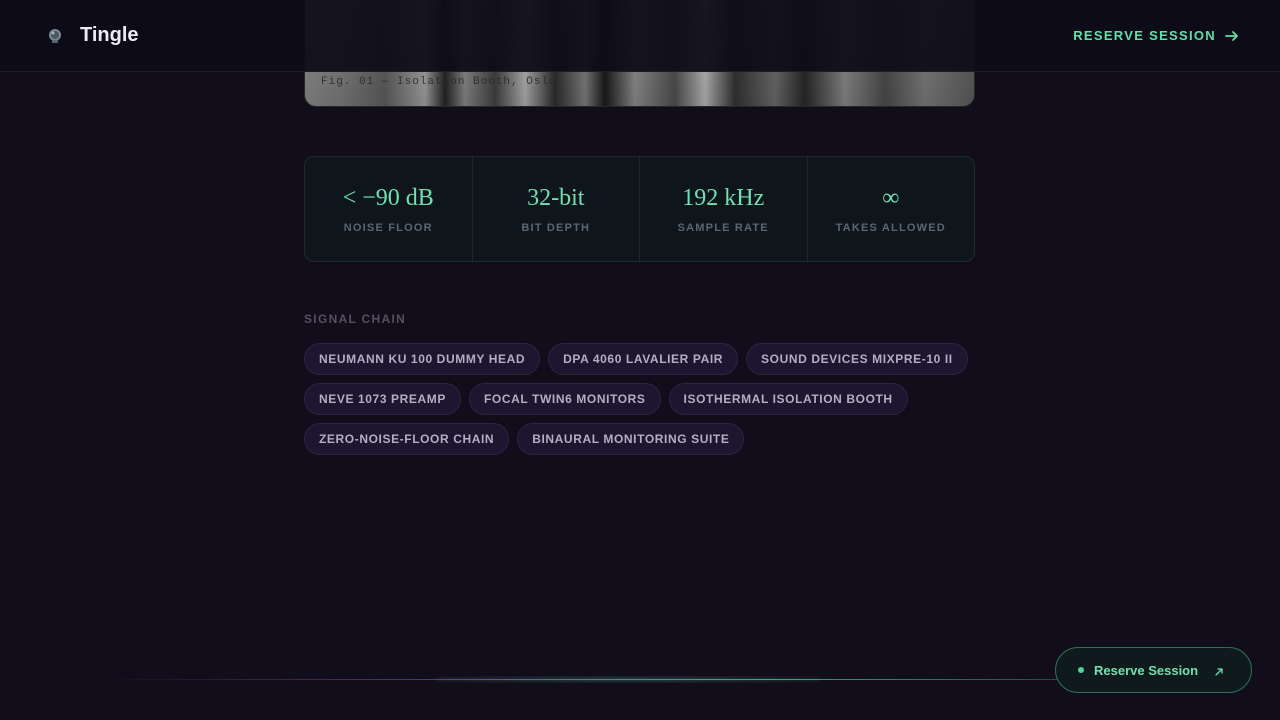  What do you see at coordinates (890, 227) in the screenshot?
I see `stat-label: TAKES ALLOWED` at bounding box center [890, 227].